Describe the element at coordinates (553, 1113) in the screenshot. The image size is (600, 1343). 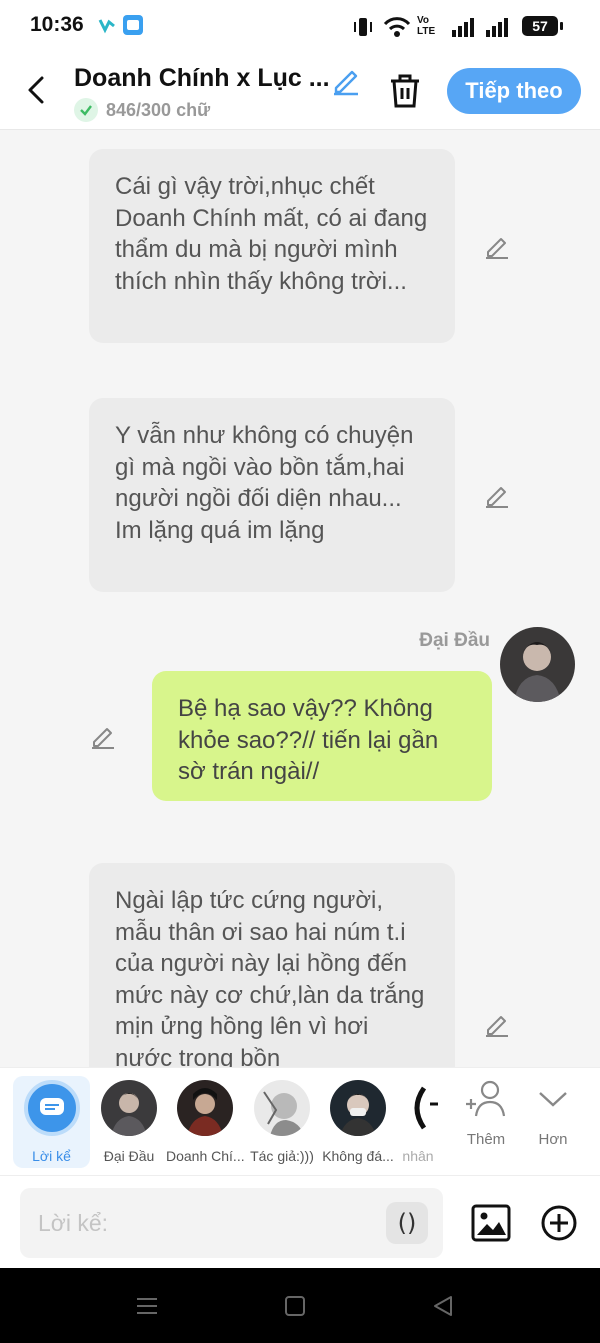
I see `expand-characters-button: Hơn` at that location.